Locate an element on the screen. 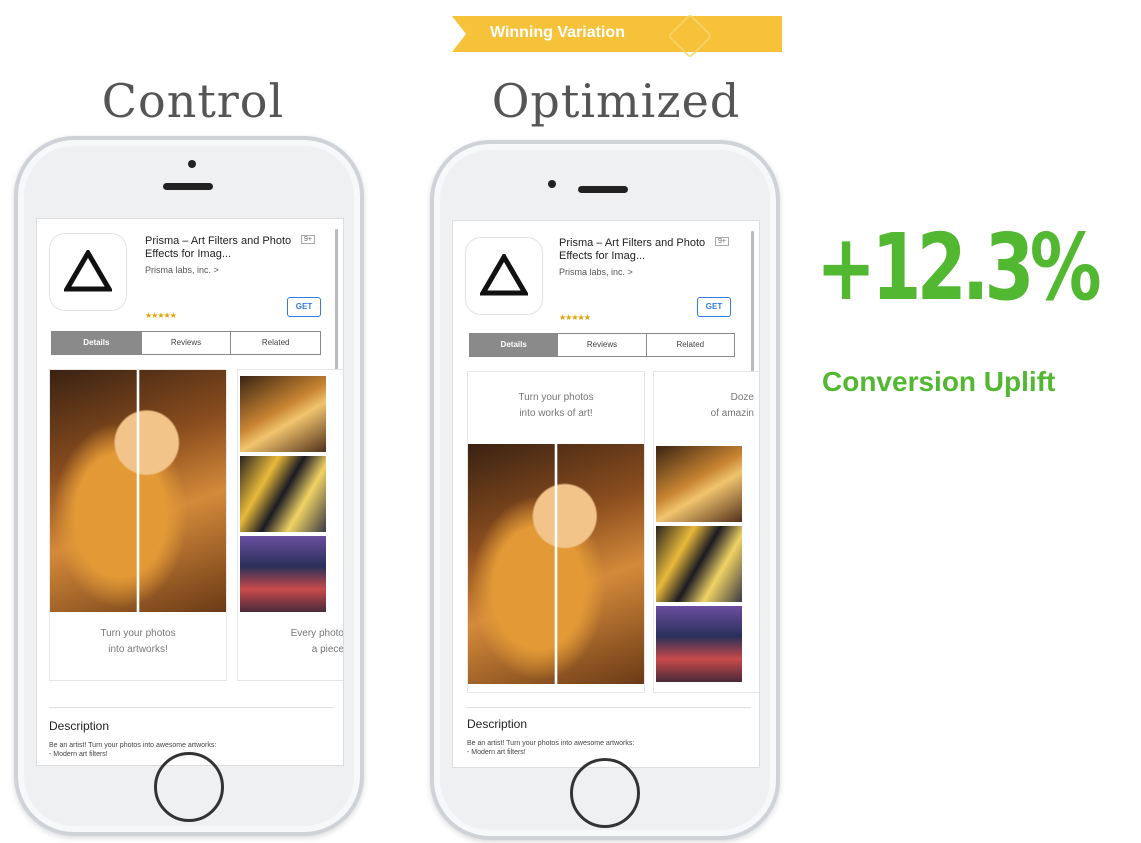 This screenshot has width=1141, height=843. screenshot-card-1: Turn your photos into works of art! is located at coordinates (556, 532).